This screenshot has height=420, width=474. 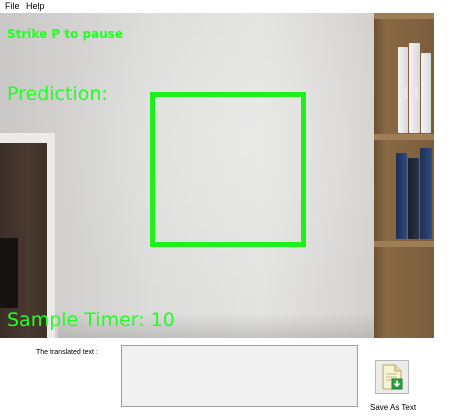 I want to click on sample-timer: Sample Timer: 10, so click(x=91, y=320).